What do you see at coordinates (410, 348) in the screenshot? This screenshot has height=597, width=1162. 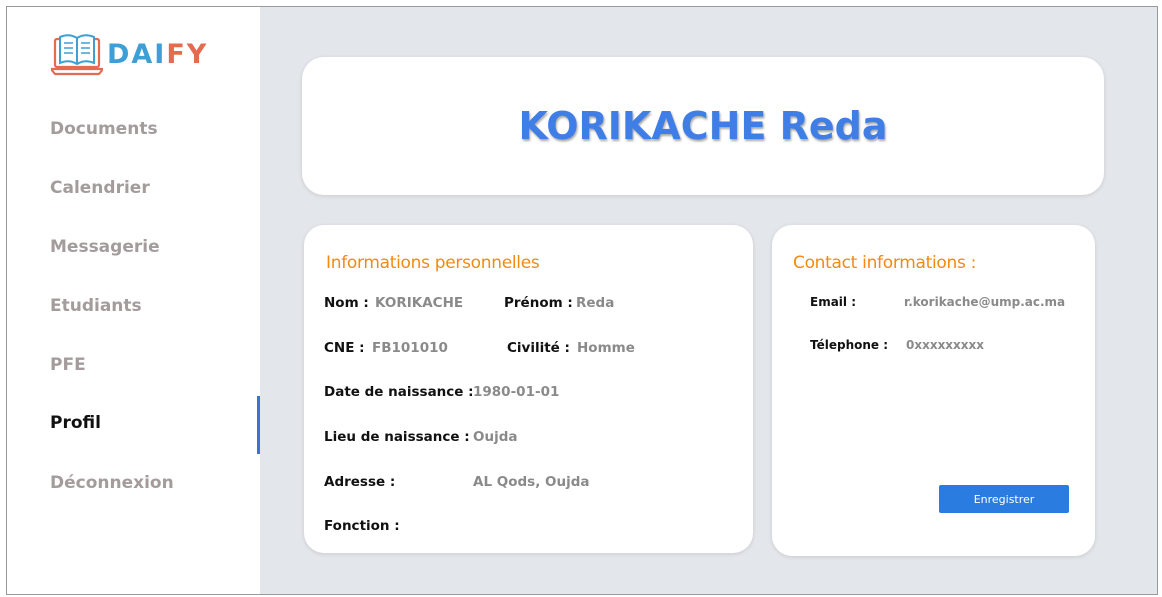 I see `cne-value: FB101010` at bounding box center [410, 348].